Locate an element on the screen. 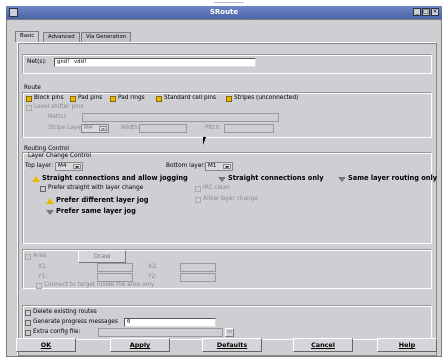 The width and height of the screenshot is (448, 362). connect-target-checkbox is located at coordinates (39, 286).